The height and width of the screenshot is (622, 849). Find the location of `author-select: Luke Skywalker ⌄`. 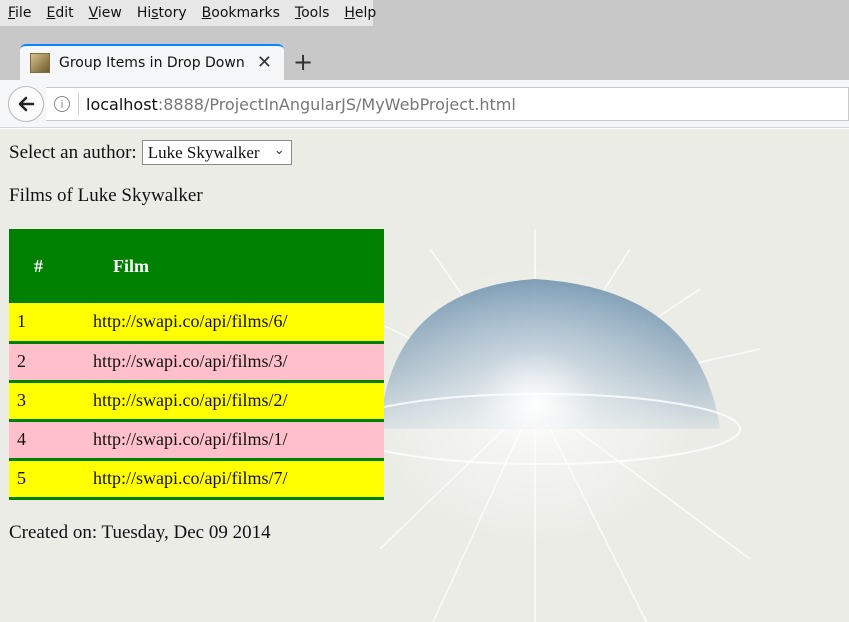

author-select: Luke Skywalker ⌄ is located at coordinates (216, 152).